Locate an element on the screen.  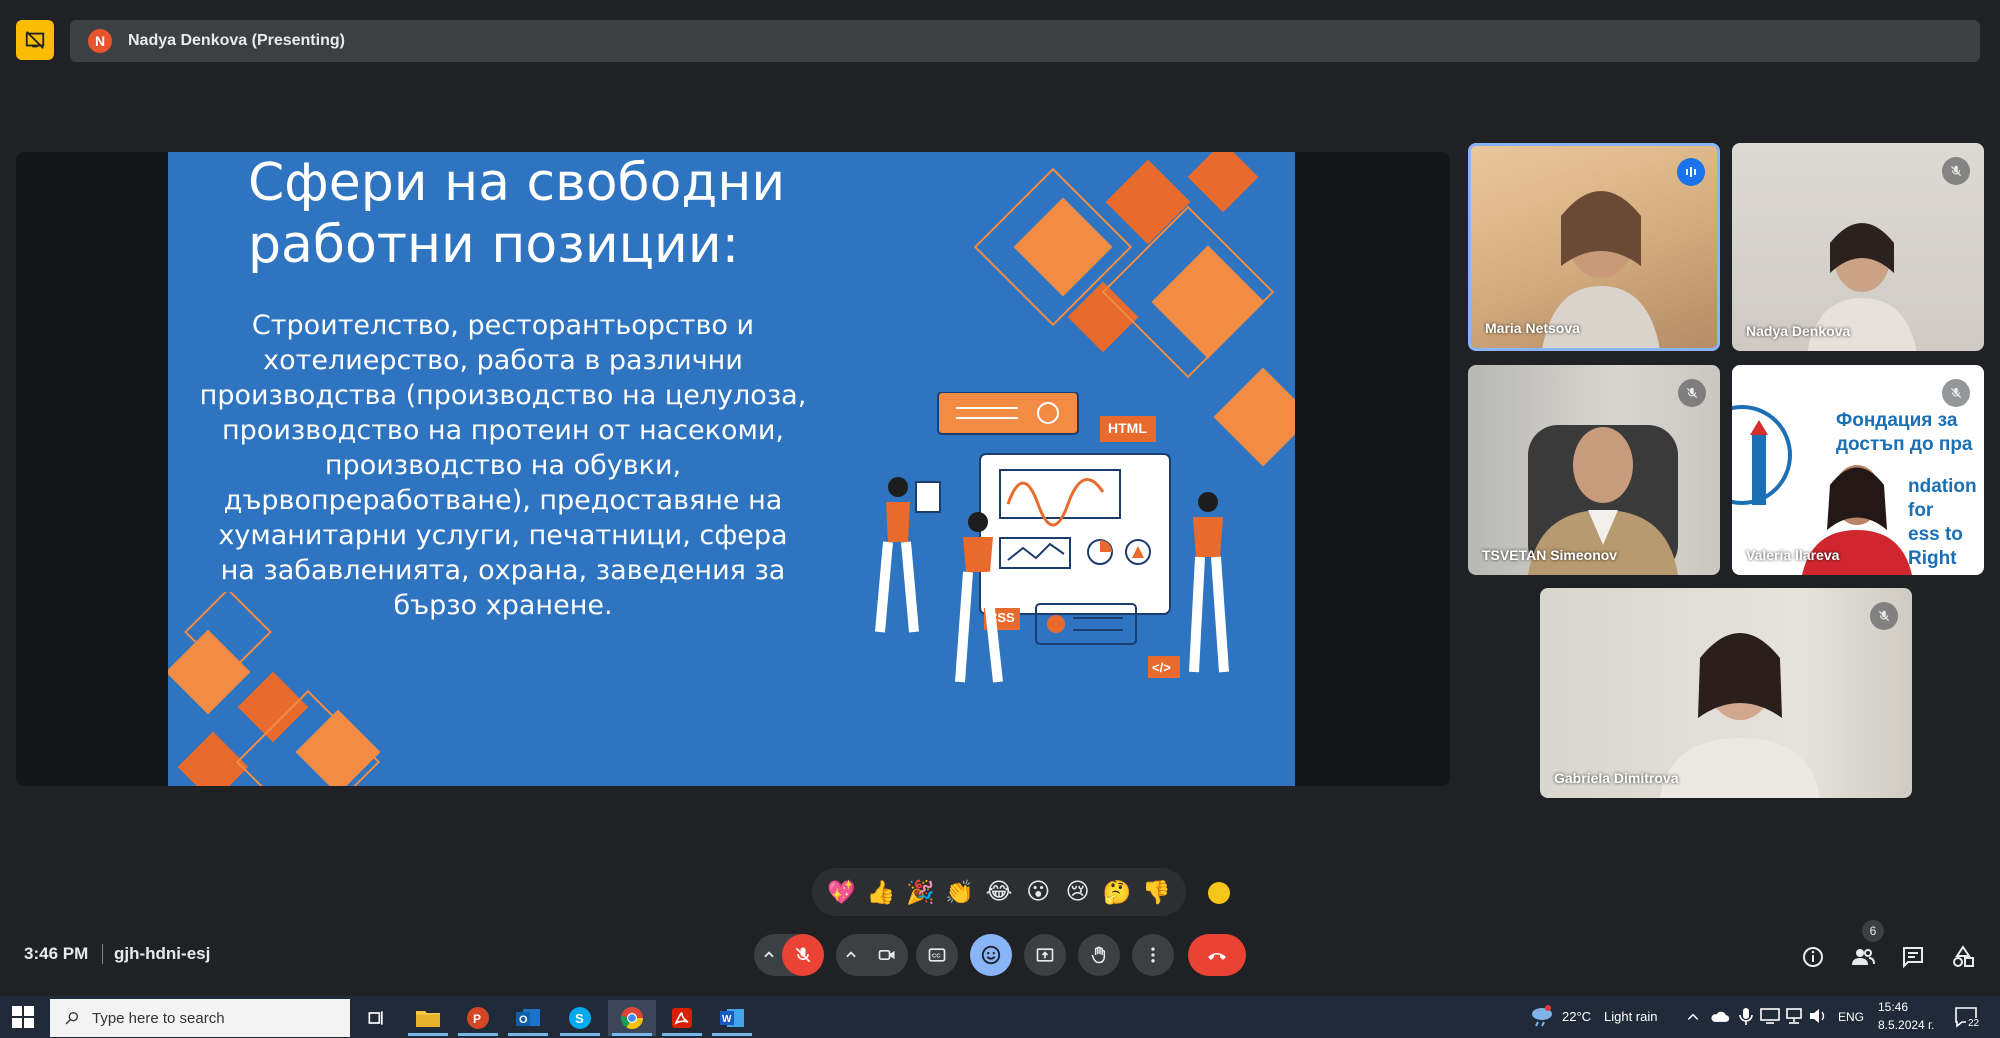
taskbar-powerpoint: P is located at coordinates (478, 1018).